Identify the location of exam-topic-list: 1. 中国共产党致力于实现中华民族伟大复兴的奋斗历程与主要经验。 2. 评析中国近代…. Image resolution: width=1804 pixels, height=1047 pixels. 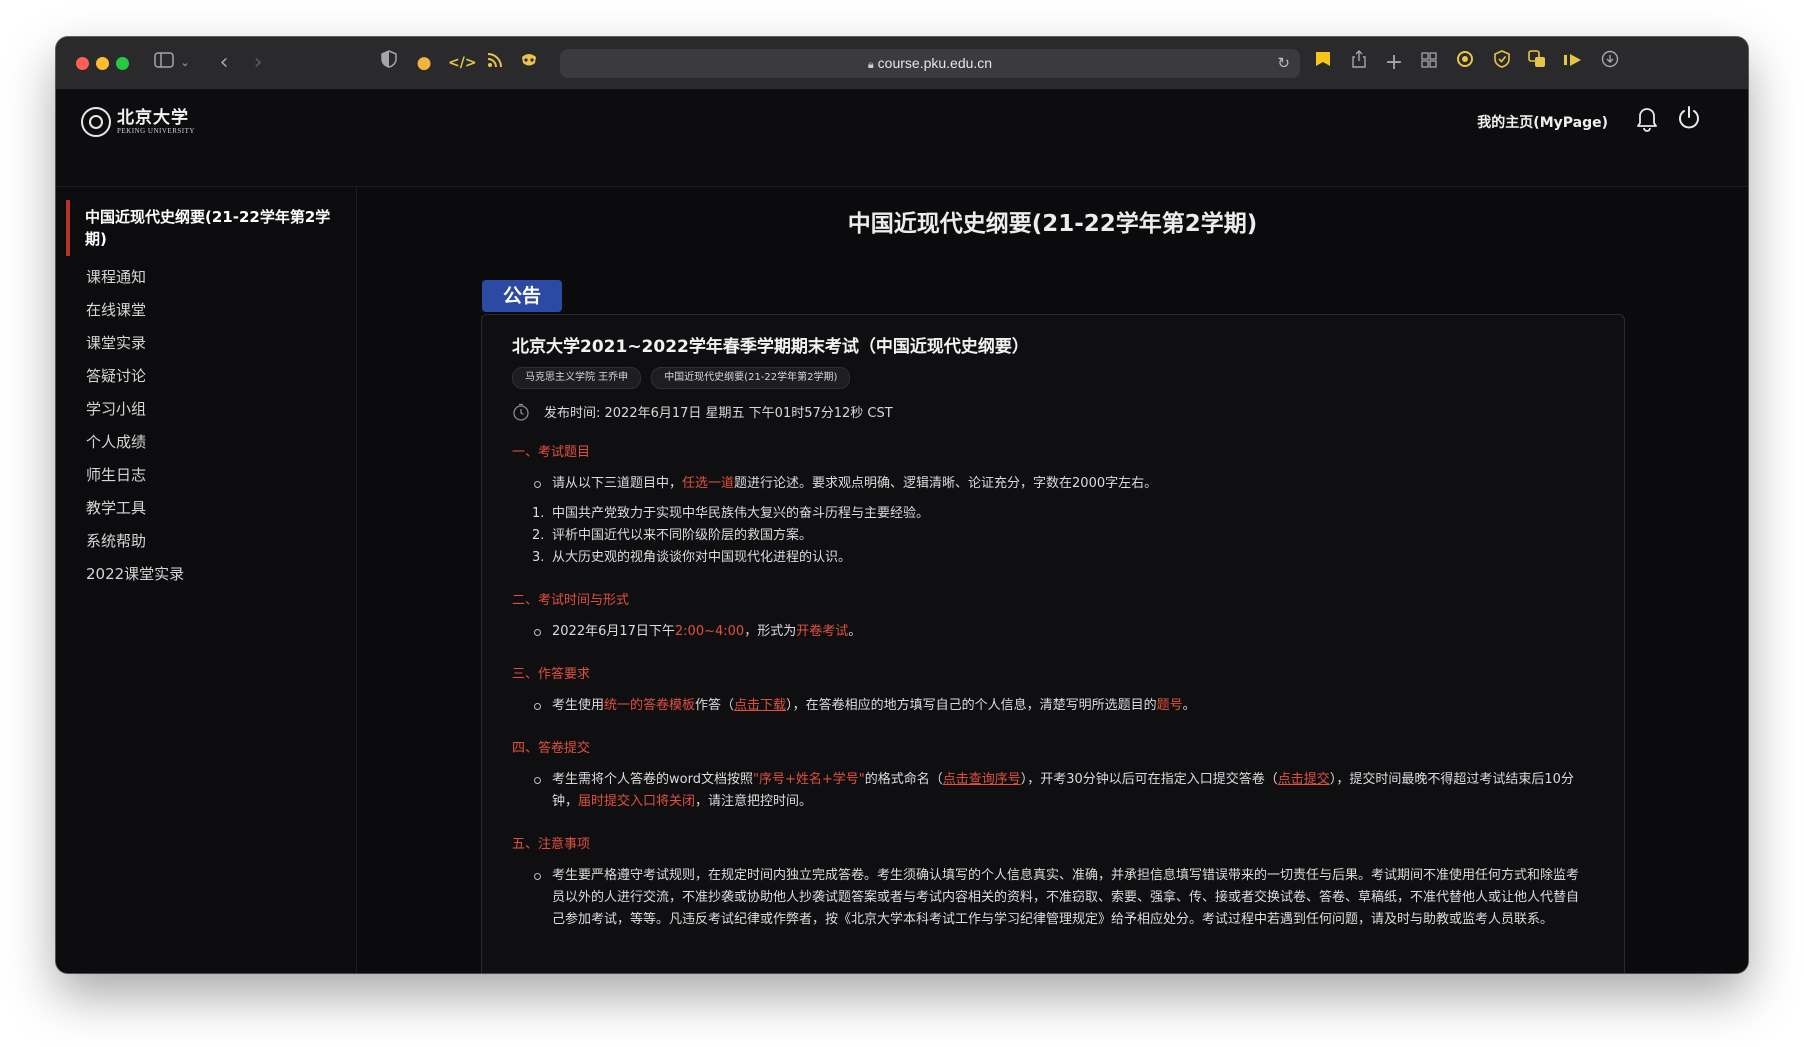
(1051, 536).